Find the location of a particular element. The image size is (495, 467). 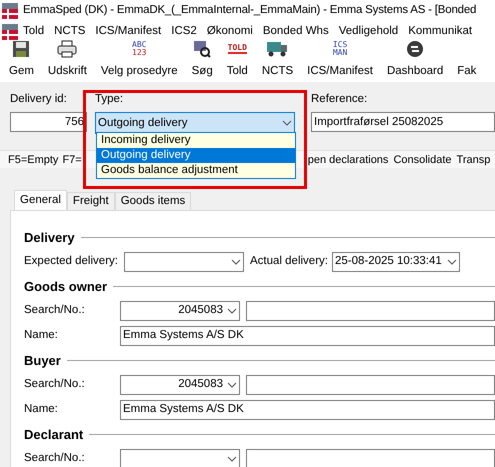

function-key-item: Transp is located at coordinates (473, 160).